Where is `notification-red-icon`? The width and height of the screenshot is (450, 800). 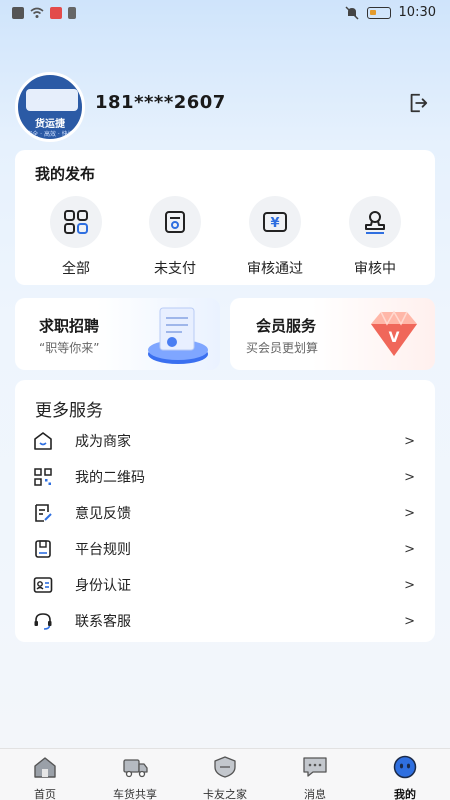
notification-red-icon is located at coordinates (56, 13).